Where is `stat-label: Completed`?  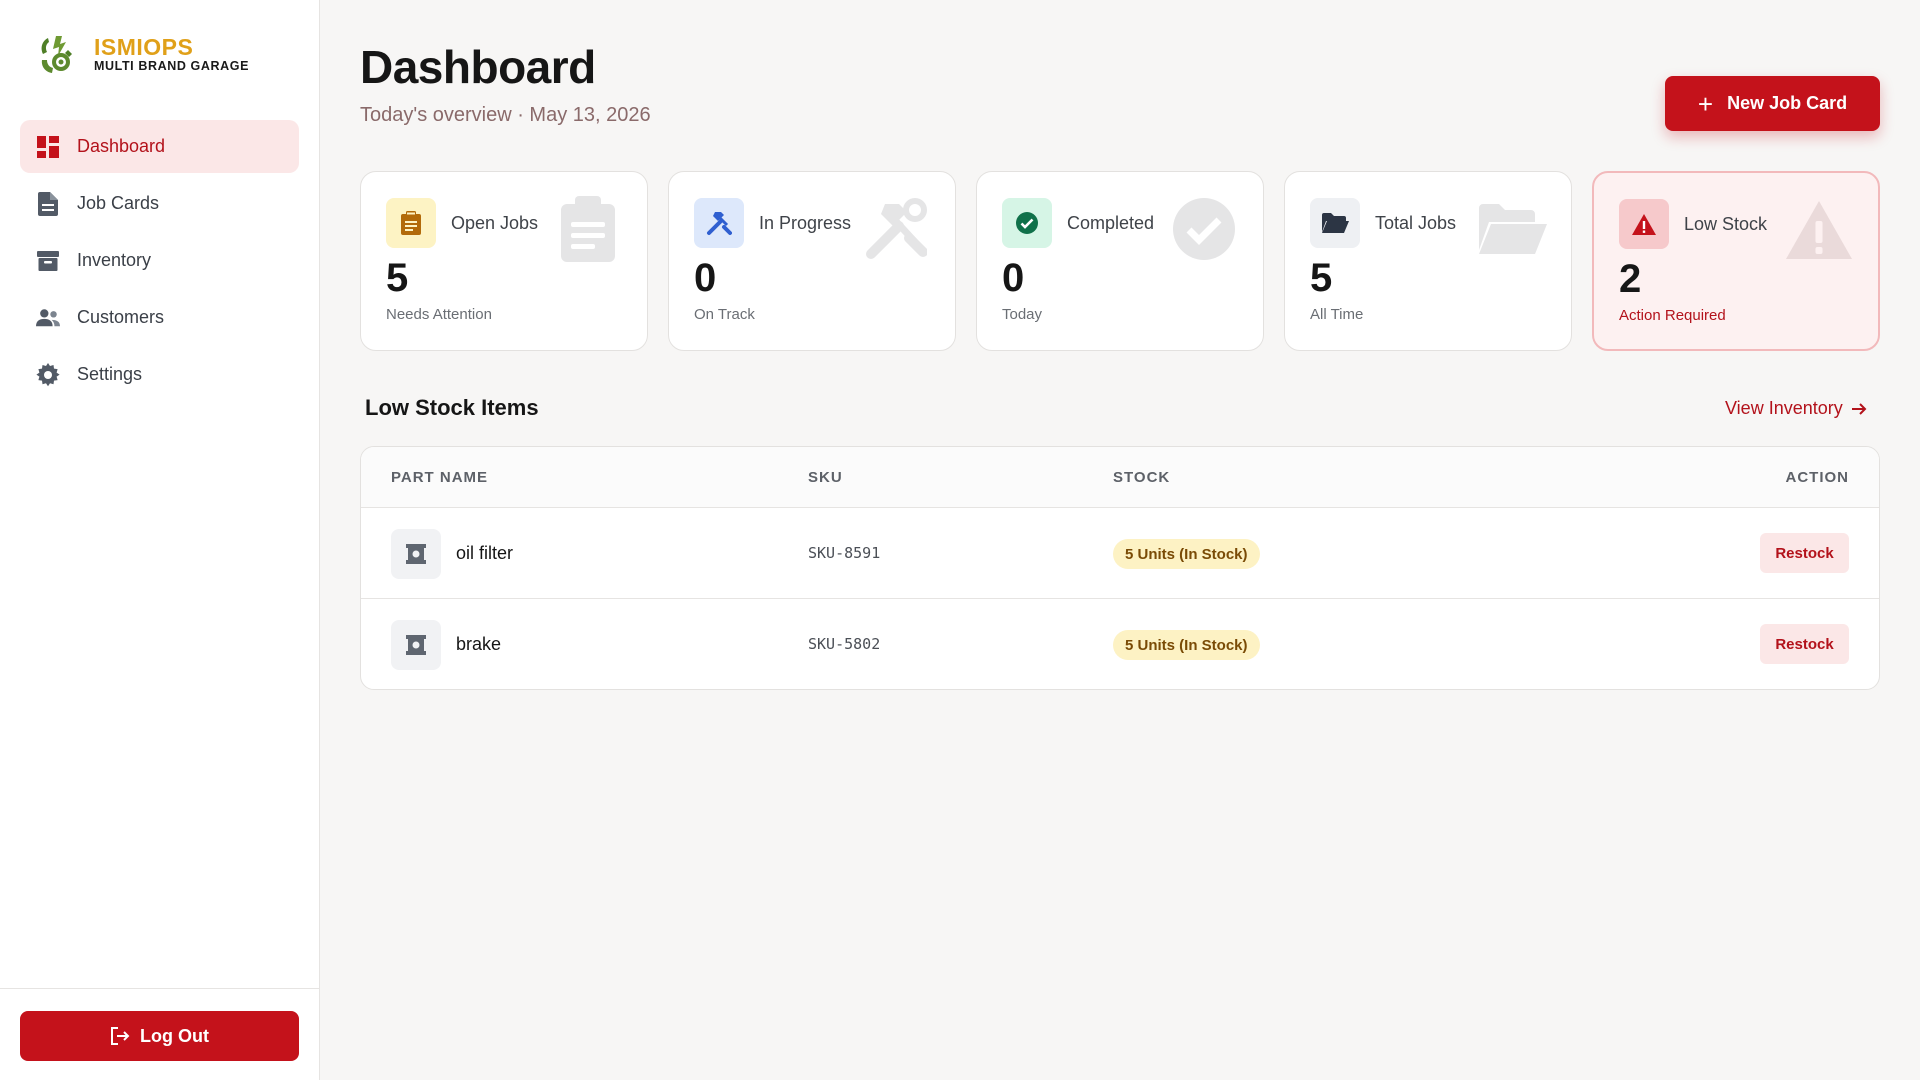 stat-label: Completed is located at coordinates (1111, 223).